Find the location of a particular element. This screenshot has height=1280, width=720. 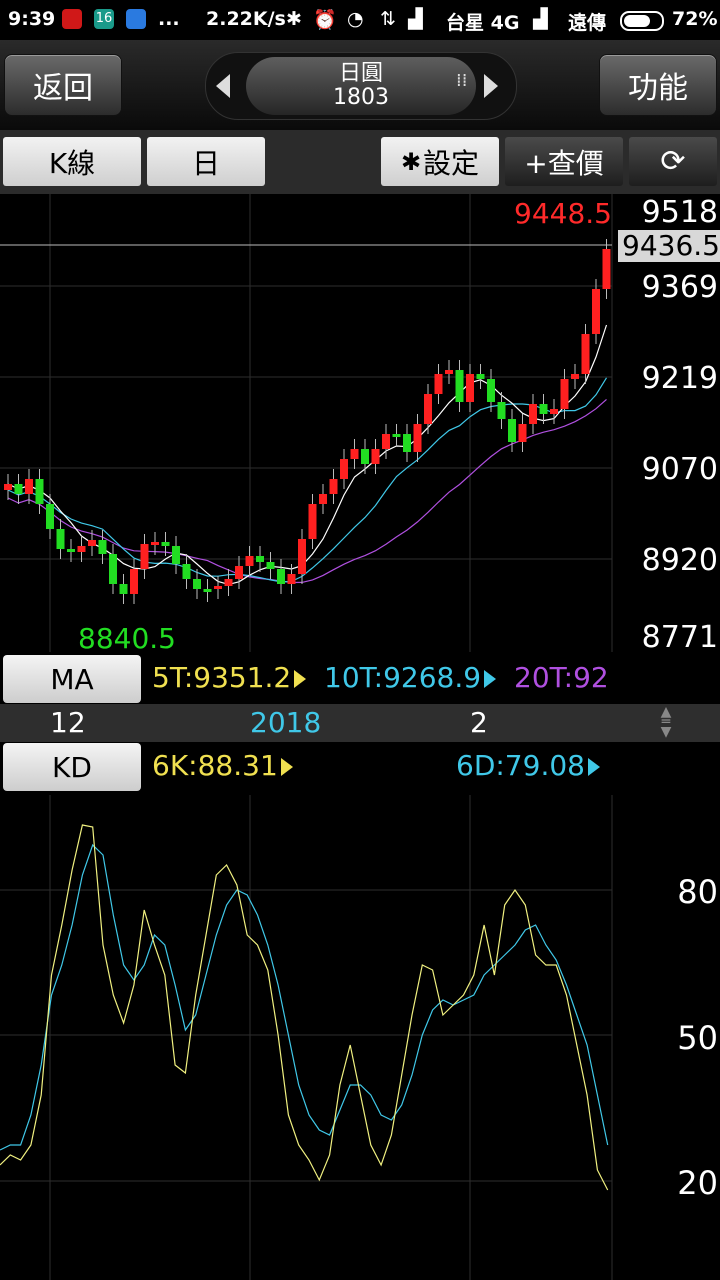

notification-badge: 16 is located at coordinates (104, 19).